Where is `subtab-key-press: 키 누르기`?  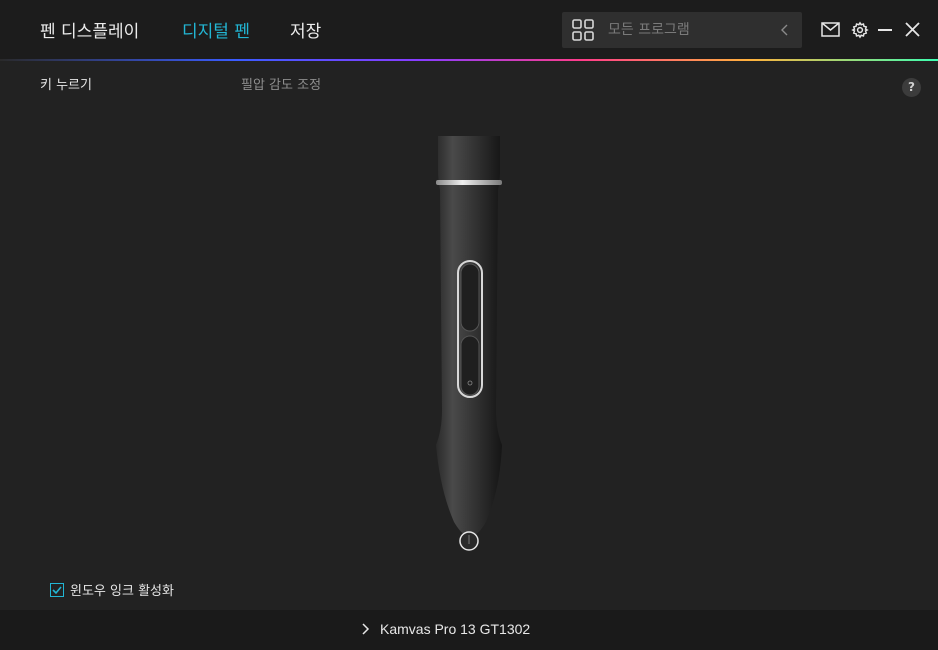
subtab-key-press: 키 누르기 is located at coordinates (66, 83).